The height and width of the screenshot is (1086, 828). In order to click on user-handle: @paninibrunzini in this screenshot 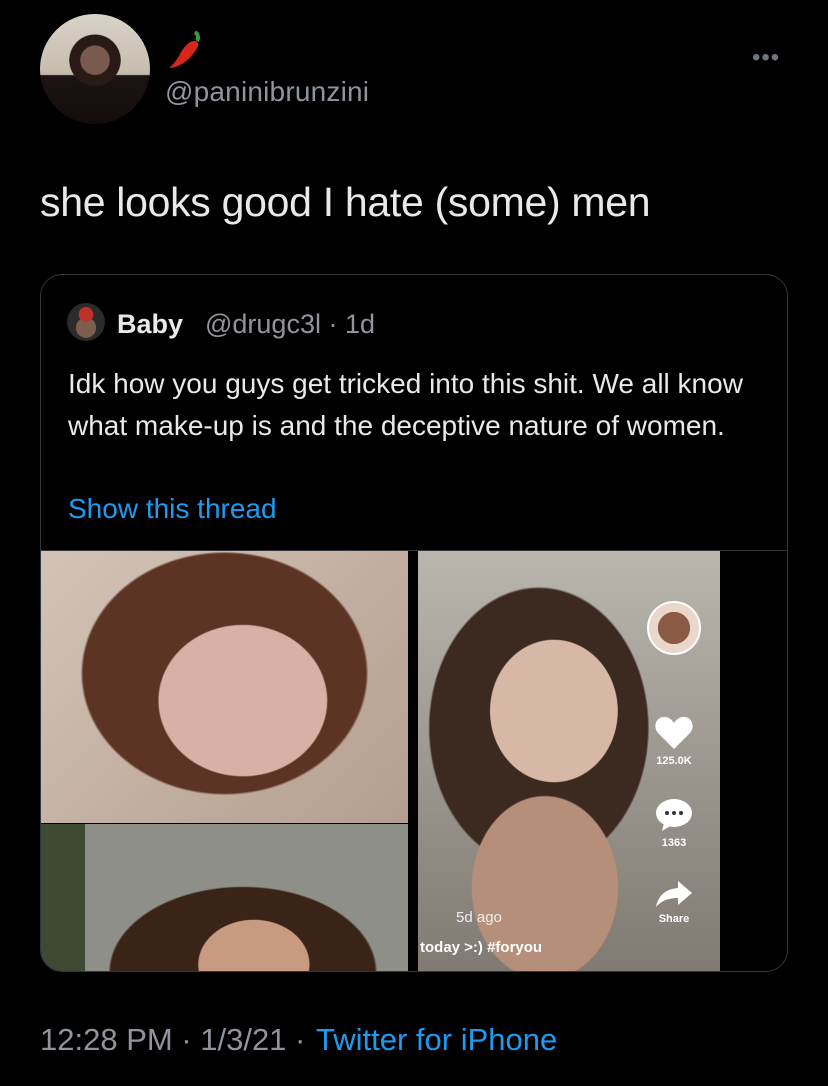, I will do `click(267, 92)`.